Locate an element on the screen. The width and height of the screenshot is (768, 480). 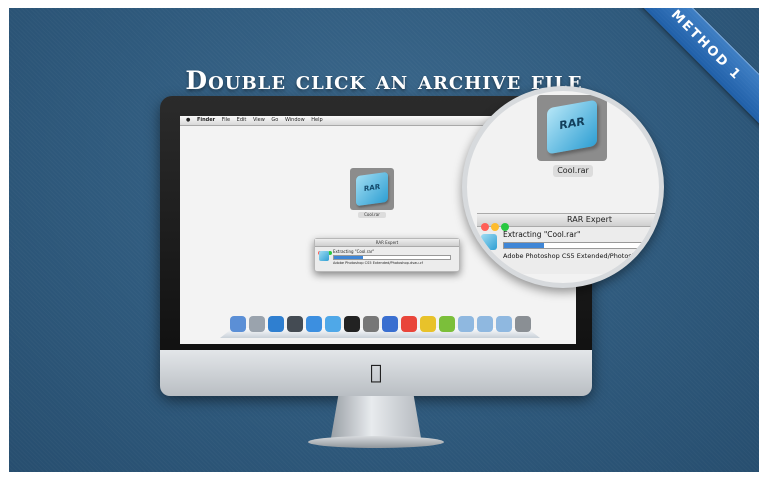
zoomed-close-button is located at coordinates (485, 227).